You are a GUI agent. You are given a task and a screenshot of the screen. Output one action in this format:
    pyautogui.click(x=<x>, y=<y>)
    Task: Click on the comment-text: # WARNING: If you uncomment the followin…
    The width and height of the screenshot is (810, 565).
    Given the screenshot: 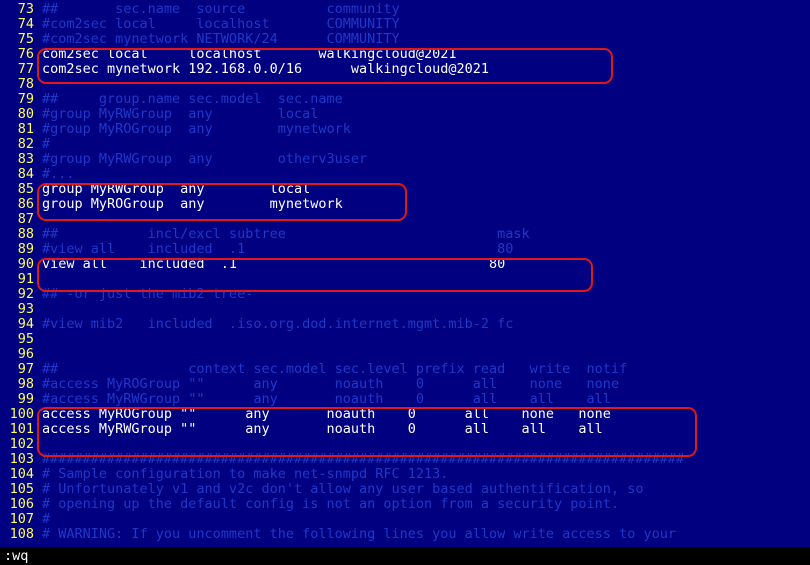 What is the action you would take?
    pyautogui.click(x=359, y=534)
    